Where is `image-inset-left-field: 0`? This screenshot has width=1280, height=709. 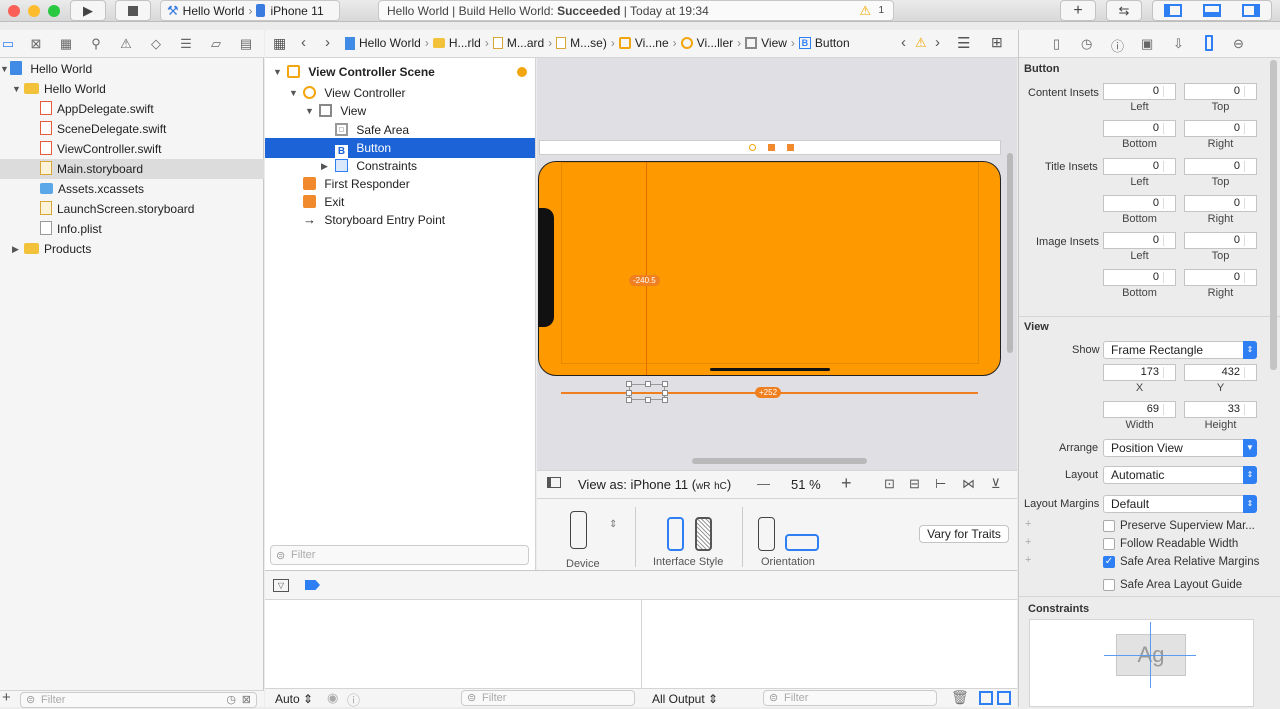
image-inset-left-field: 0 is located at coordinates (1139, 240).